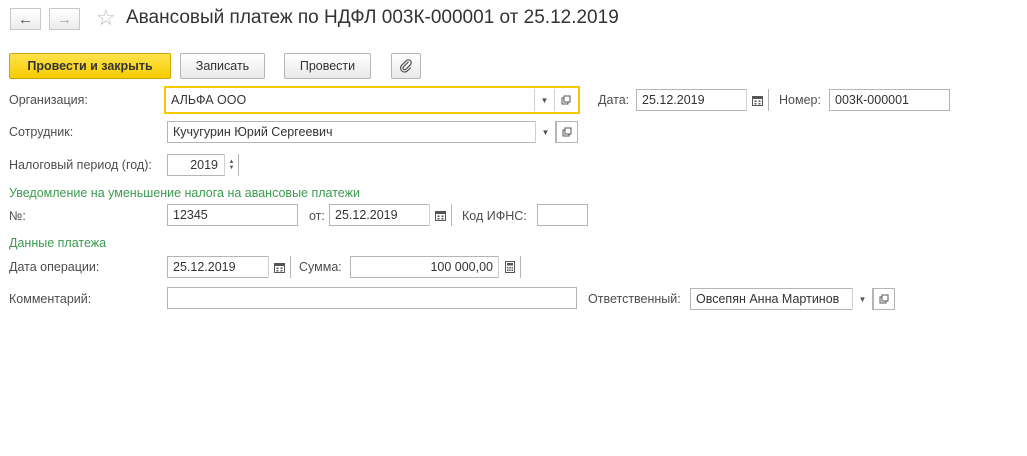  I want to click on organization-label: Организация:, so click(48, 100).